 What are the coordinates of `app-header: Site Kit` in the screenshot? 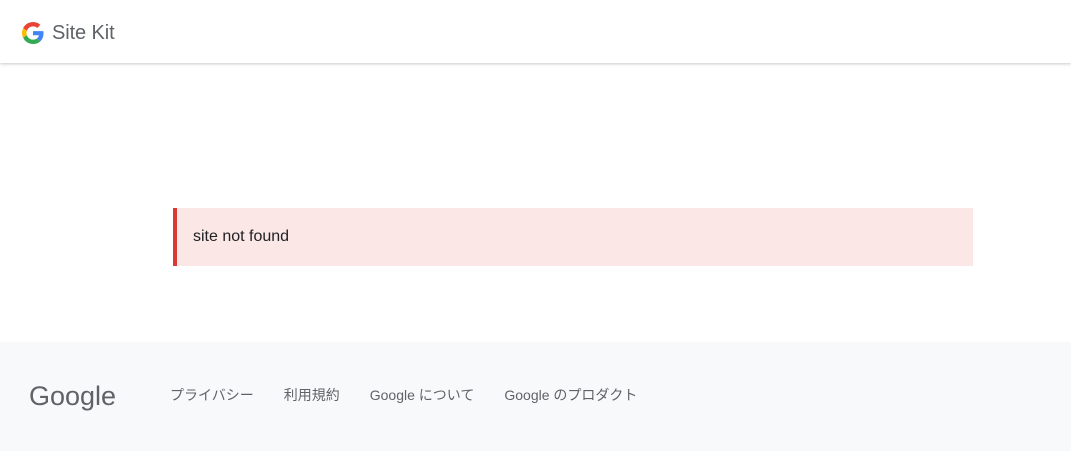 It's located at (535, 31).